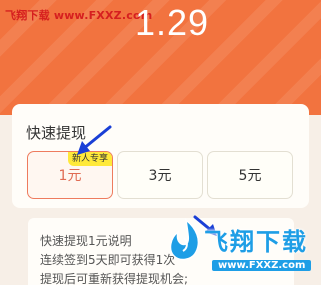 This screenshot has height=285, width=321. I want to click on balance-amount: 1.29, so click(172, 22).